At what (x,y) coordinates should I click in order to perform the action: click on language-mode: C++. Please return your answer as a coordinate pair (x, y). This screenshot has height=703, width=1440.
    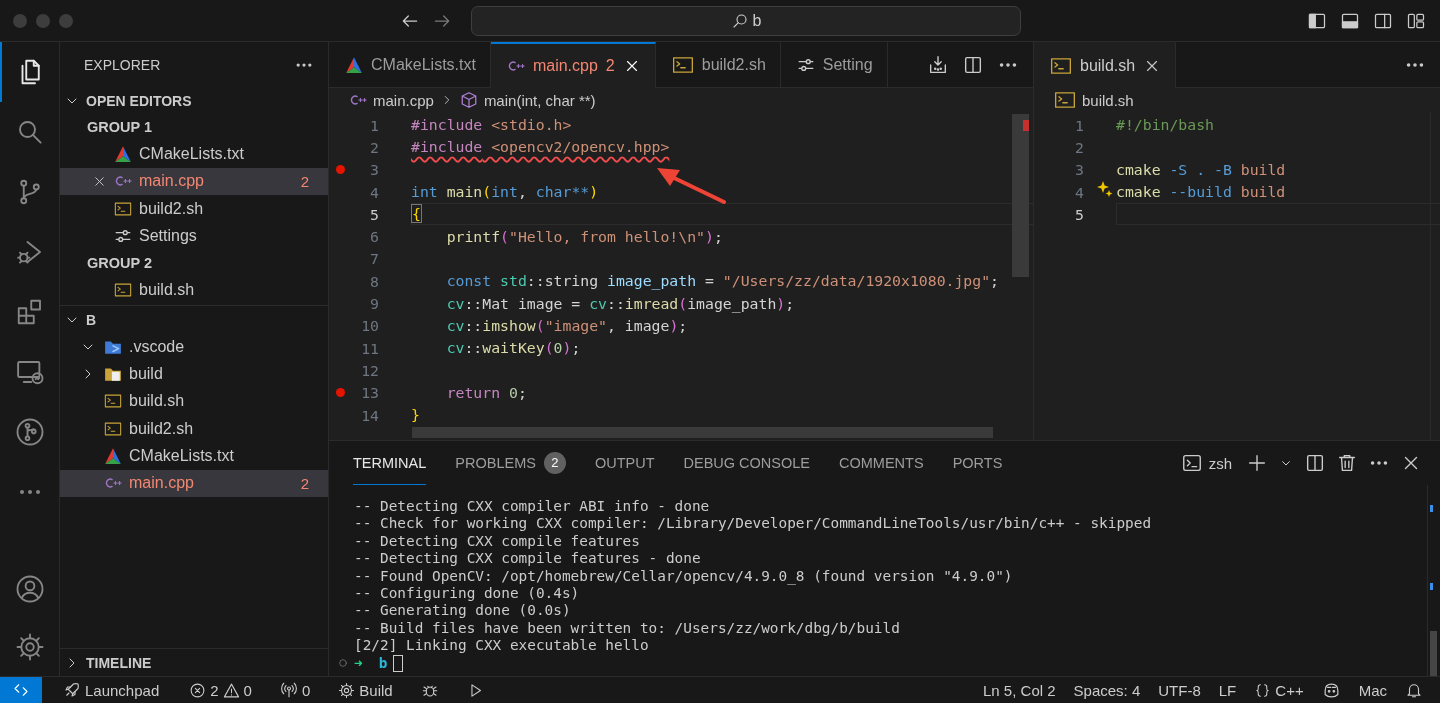
    Looking at the image, I should click on (1279, 690).